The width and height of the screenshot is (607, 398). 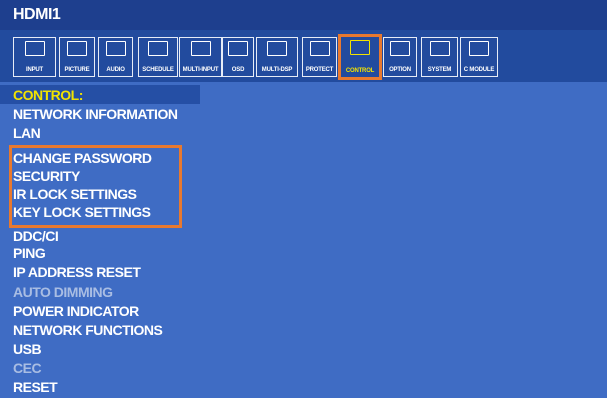 I want to click on control-icon, so click(x=360, y=47).